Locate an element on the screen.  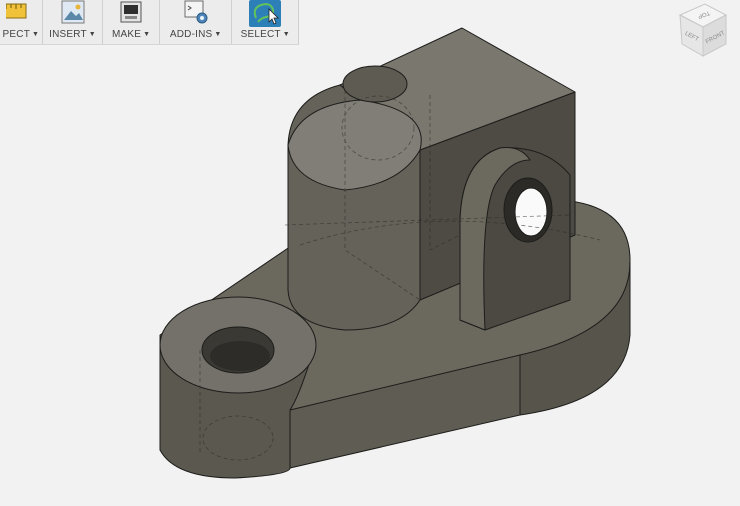
toolbar: PECT ▼ INSERT ▼ MAKE ▼ ADD-INS ▼ SELECT ▼ is located at coordinates (149, 22).